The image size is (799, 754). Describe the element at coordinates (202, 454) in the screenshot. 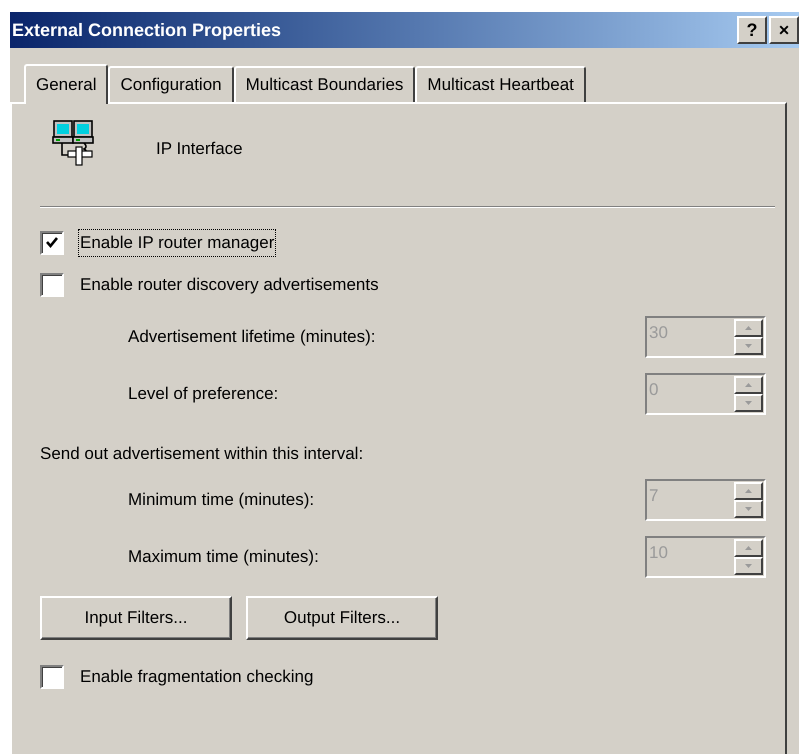

I see `group-label: Send out advertisement within this interval:` at that location.